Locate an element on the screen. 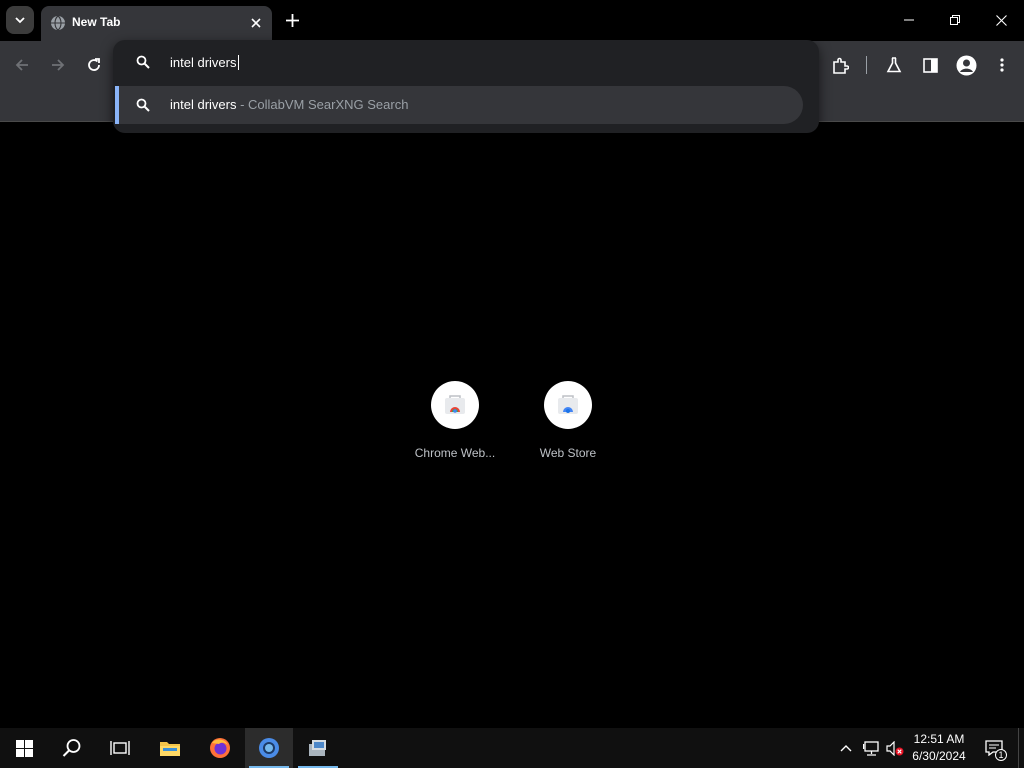  restore-button is located at coordinates (955, 20).